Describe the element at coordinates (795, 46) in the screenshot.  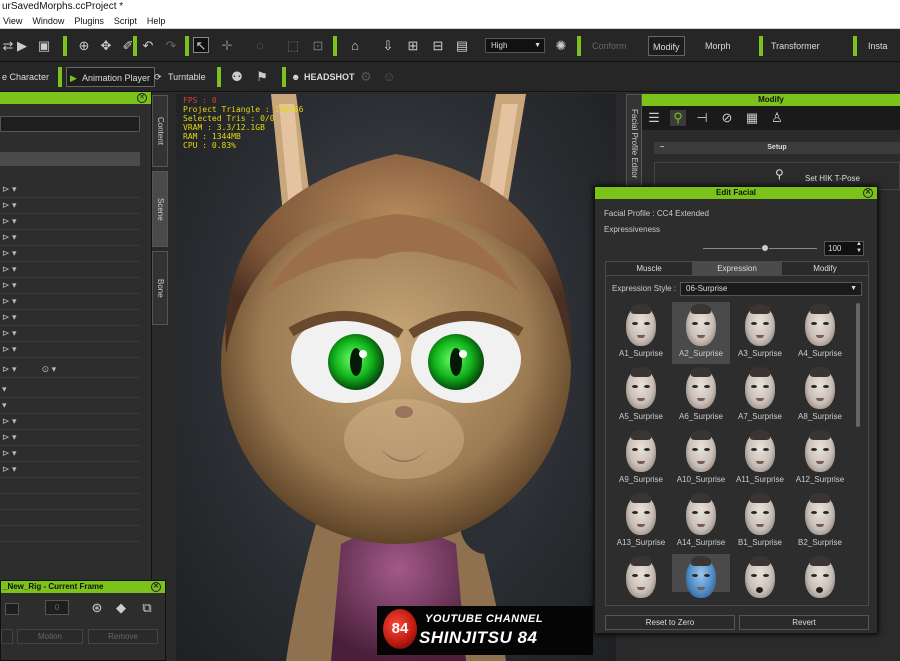
I see `transformer-button: Transformer` at that location.